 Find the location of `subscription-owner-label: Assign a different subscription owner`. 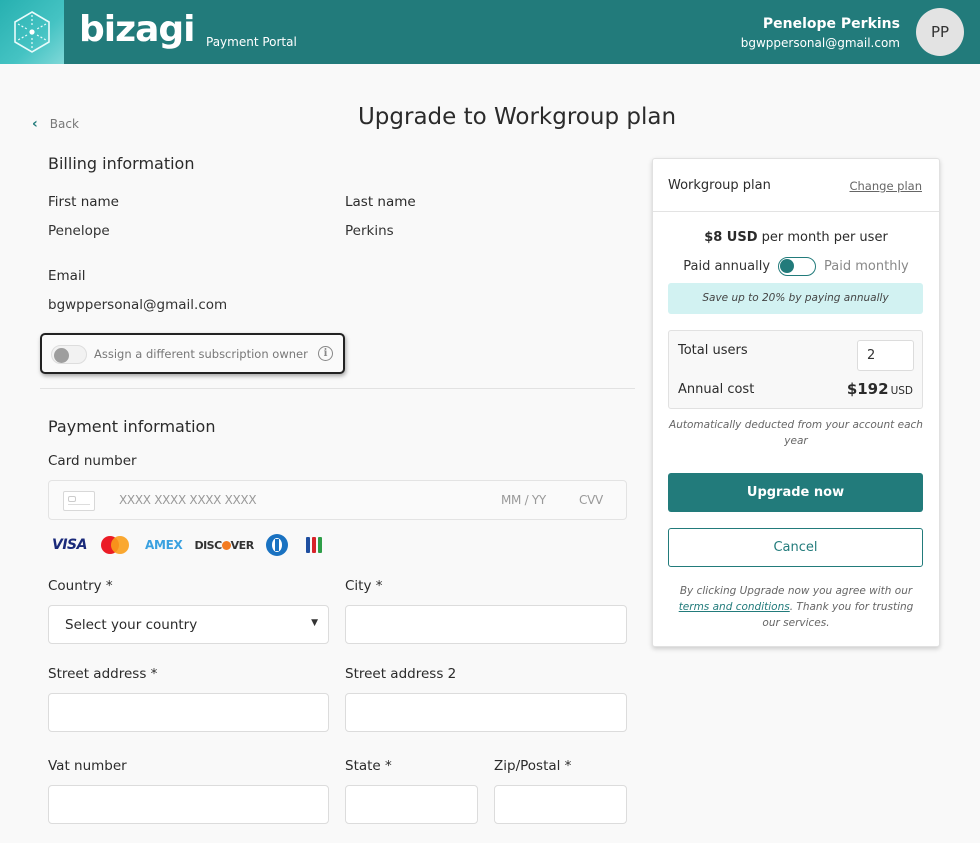

subscription-owner-label: Assign a different subscription owner is located at coordinates (201, 354).